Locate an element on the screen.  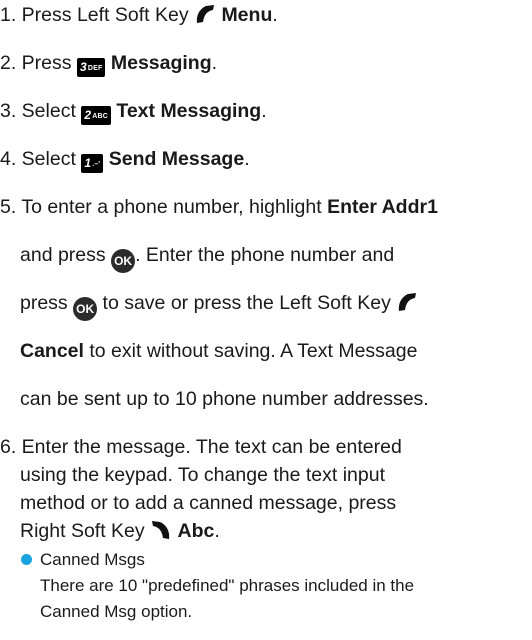
step-2-suffix: . is located at coordinates (214, 63).